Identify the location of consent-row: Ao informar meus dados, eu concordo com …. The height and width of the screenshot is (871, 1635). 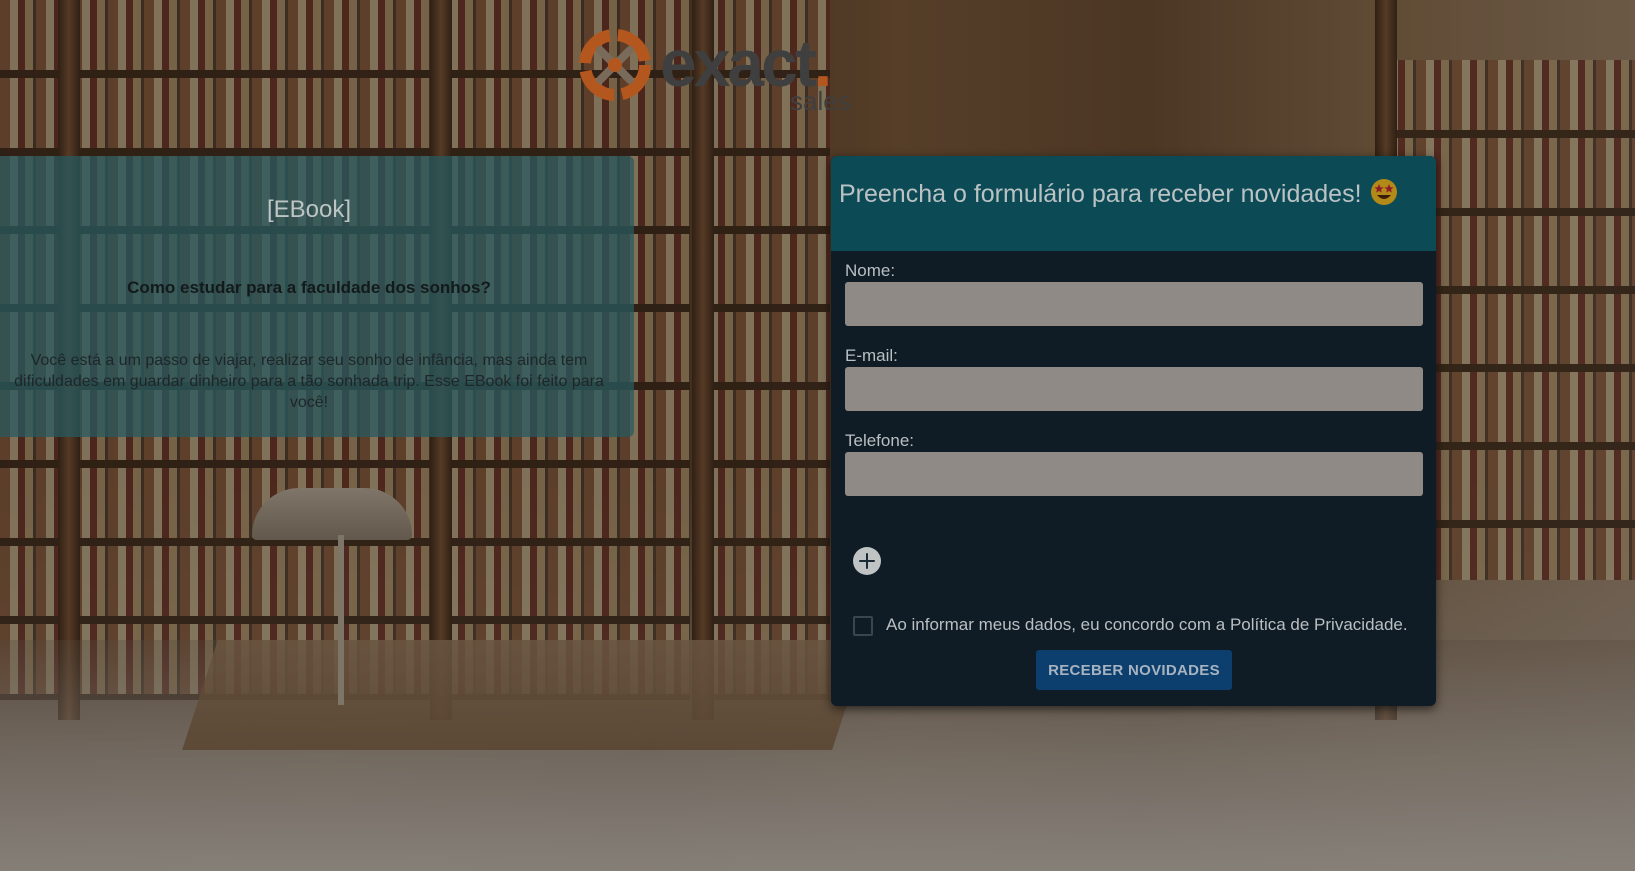
(1143, 626).